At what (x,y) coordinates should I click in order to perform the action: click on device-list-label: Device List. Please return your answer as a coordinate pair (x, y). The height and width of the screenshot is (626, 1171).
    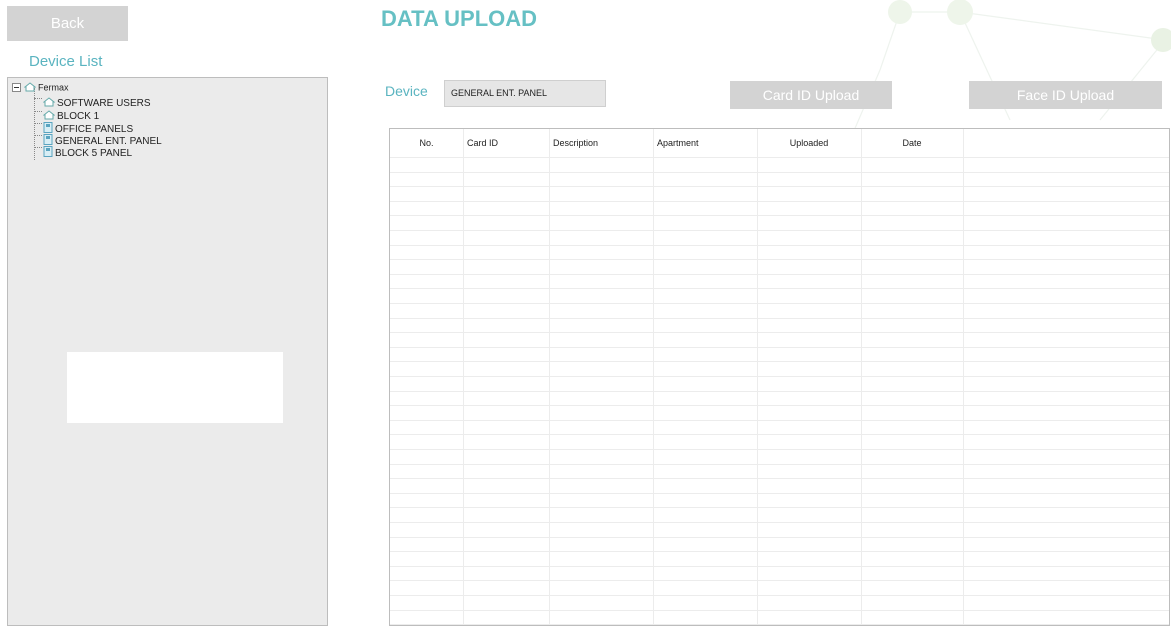
    Looking at the image, I should click on (66, 61).